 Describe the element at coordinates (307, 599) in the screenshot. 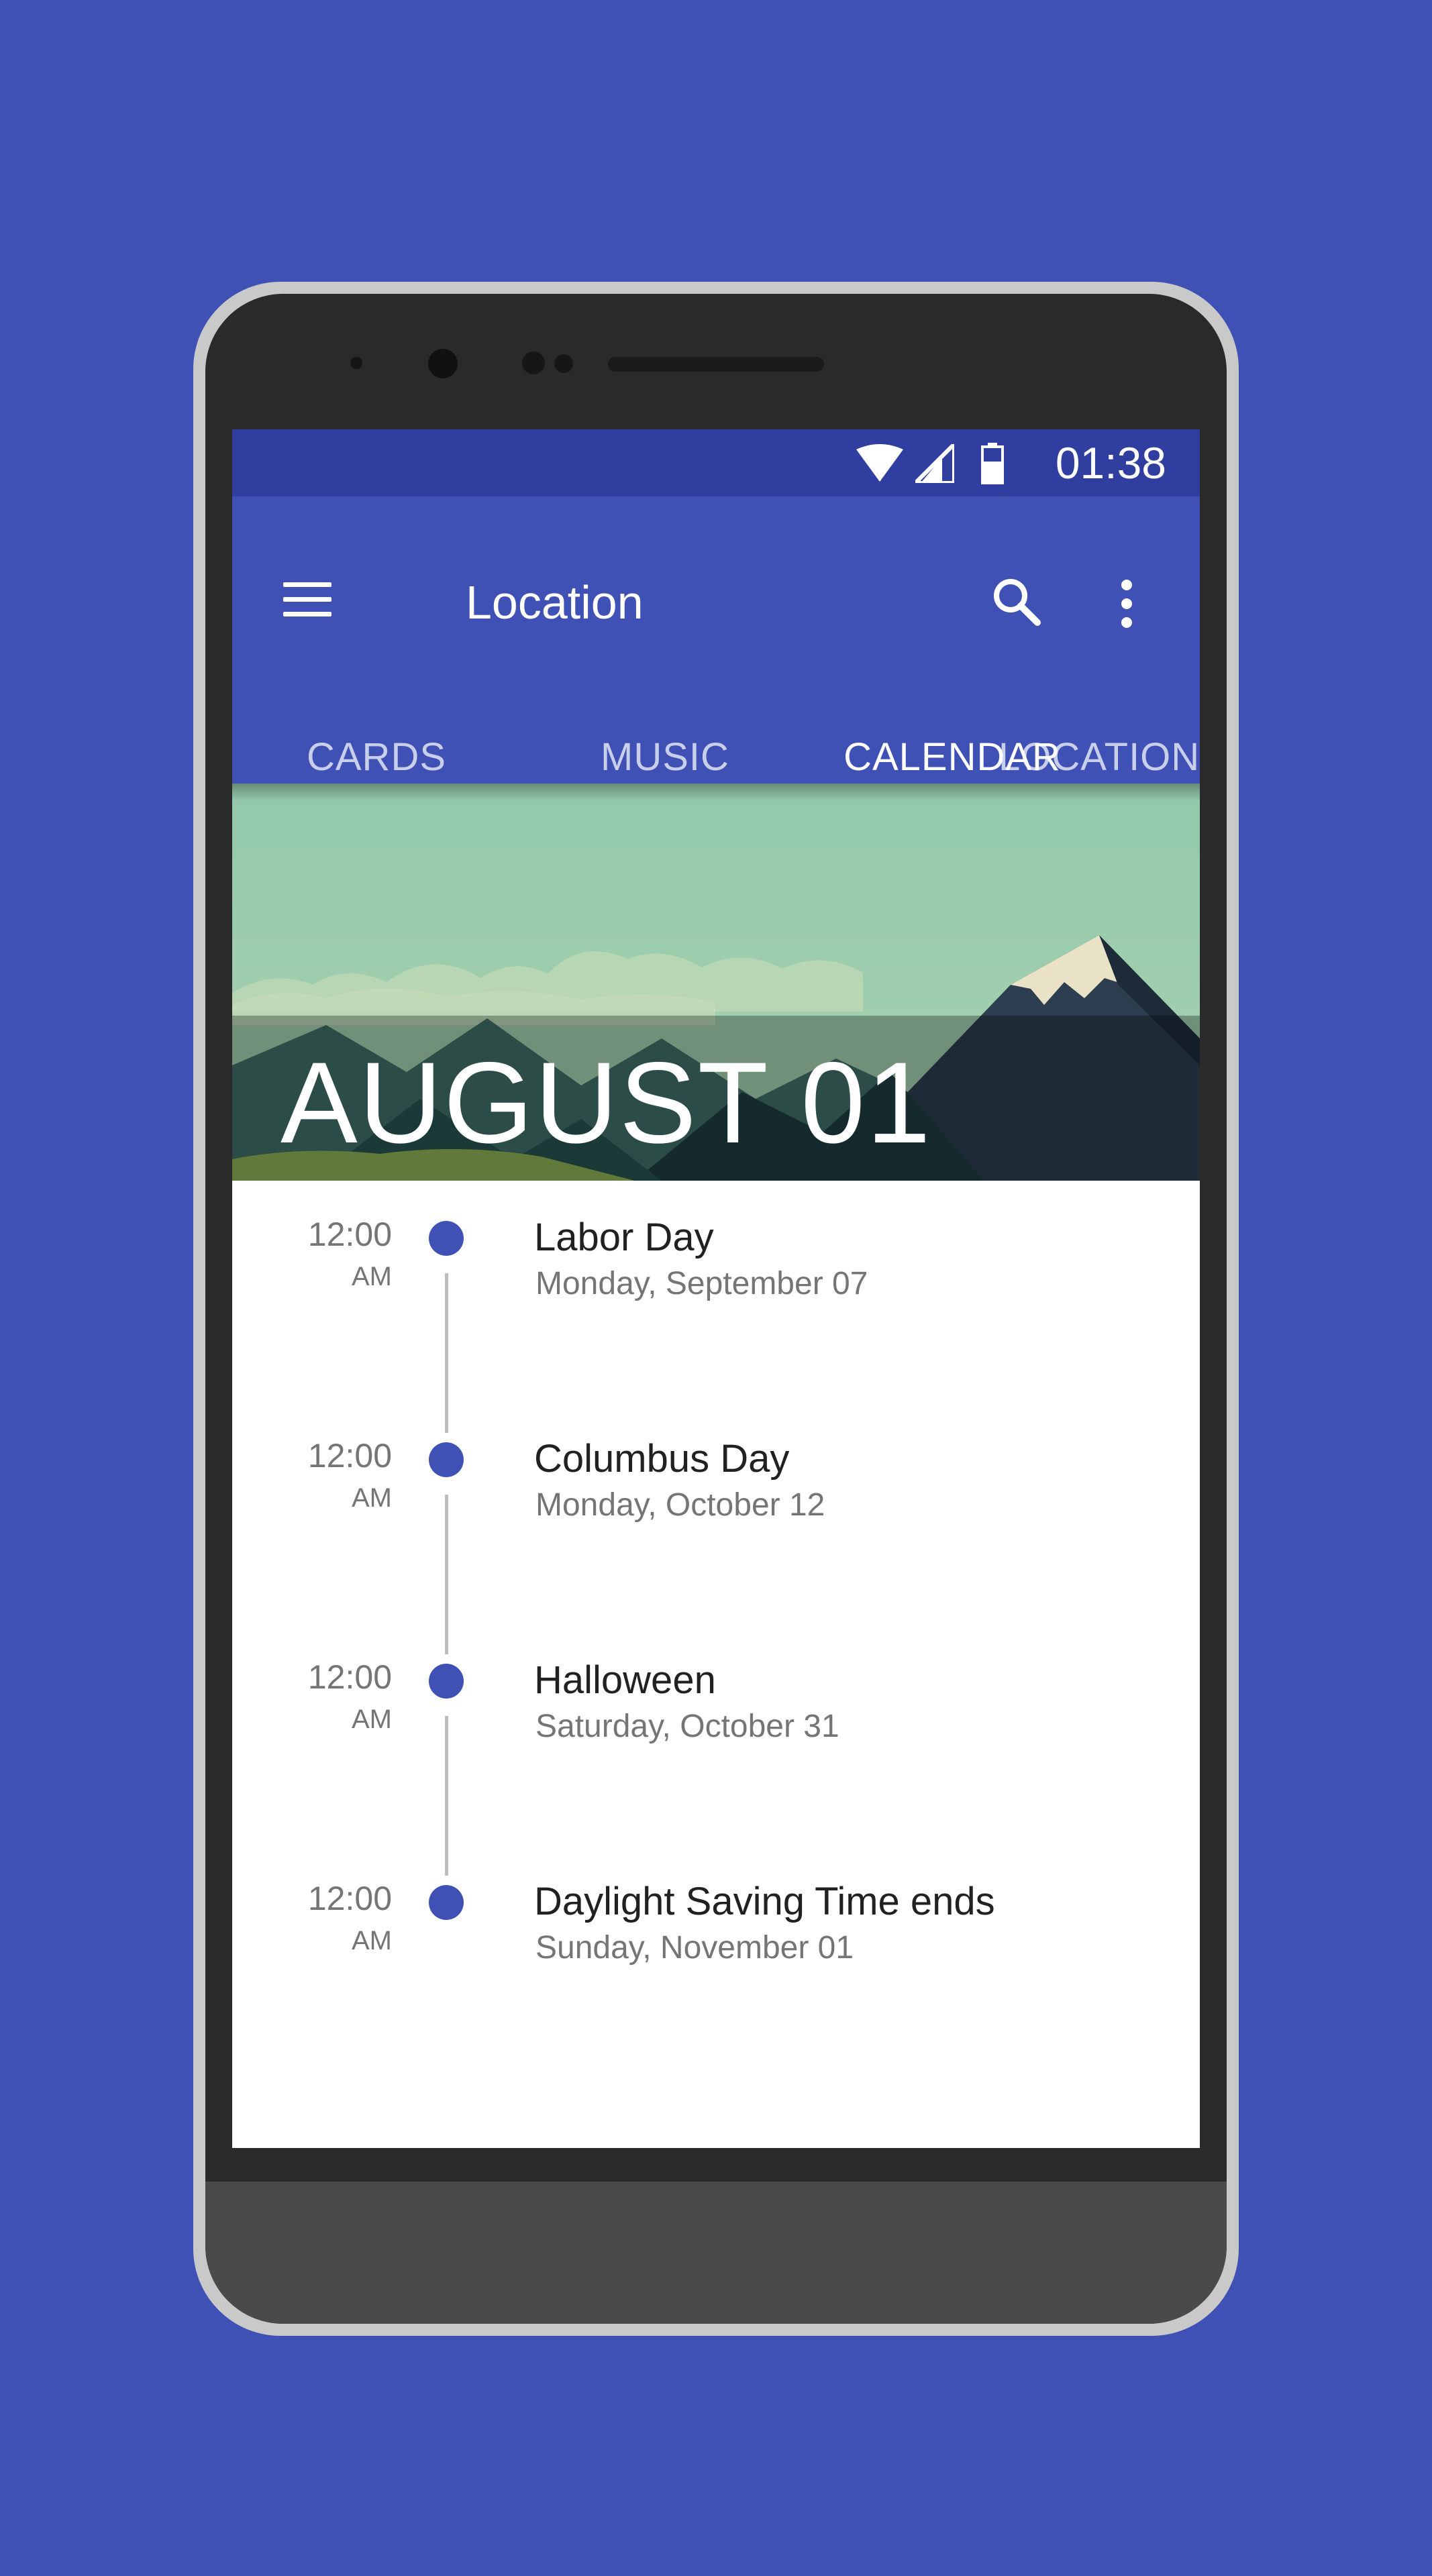

I see `menu-icon` at that location.